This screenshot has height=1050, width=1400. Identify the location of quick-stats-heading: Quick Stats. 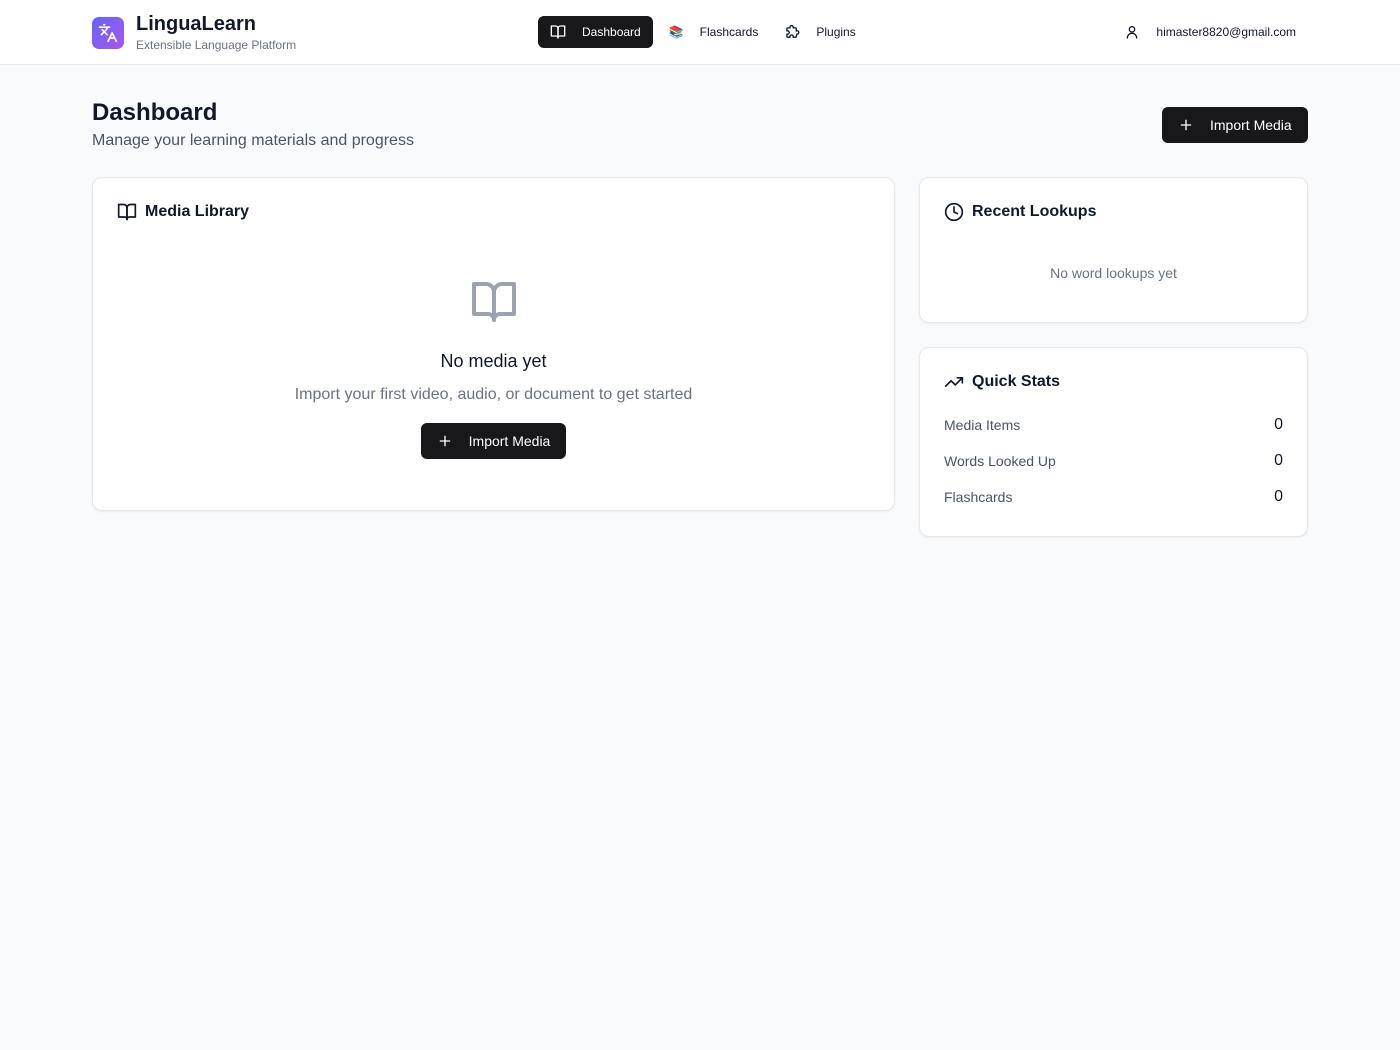
(1002, 382).